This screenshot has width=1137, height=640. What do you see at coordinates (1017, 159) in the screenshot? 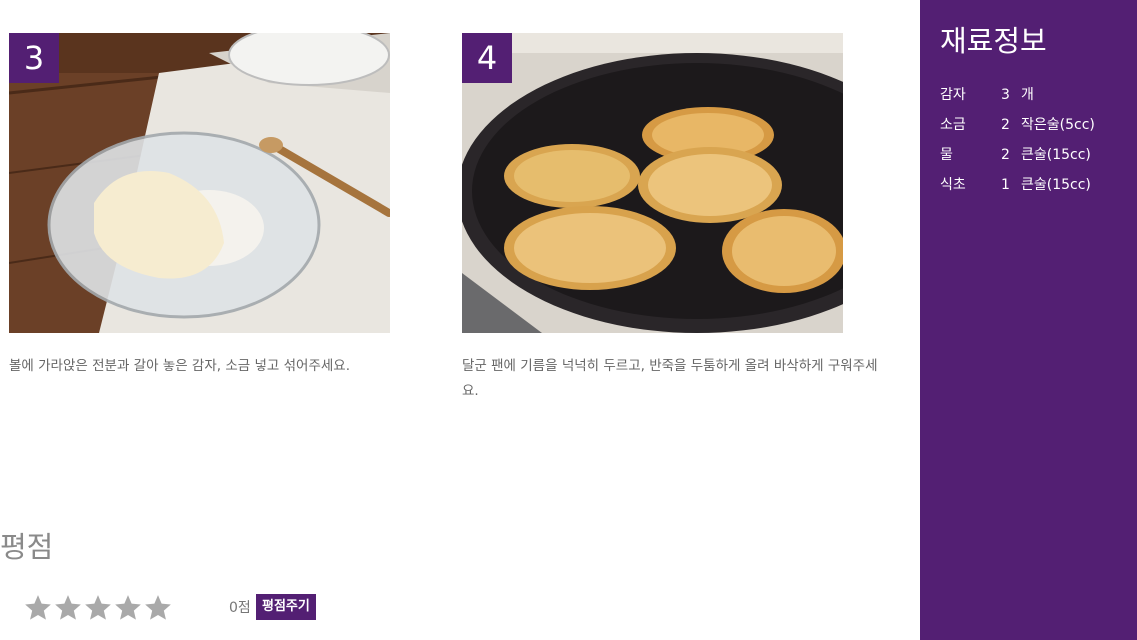
I see `ingredient-row: 물 2 큰술(15cc)` at bounding box center [1017, 159].